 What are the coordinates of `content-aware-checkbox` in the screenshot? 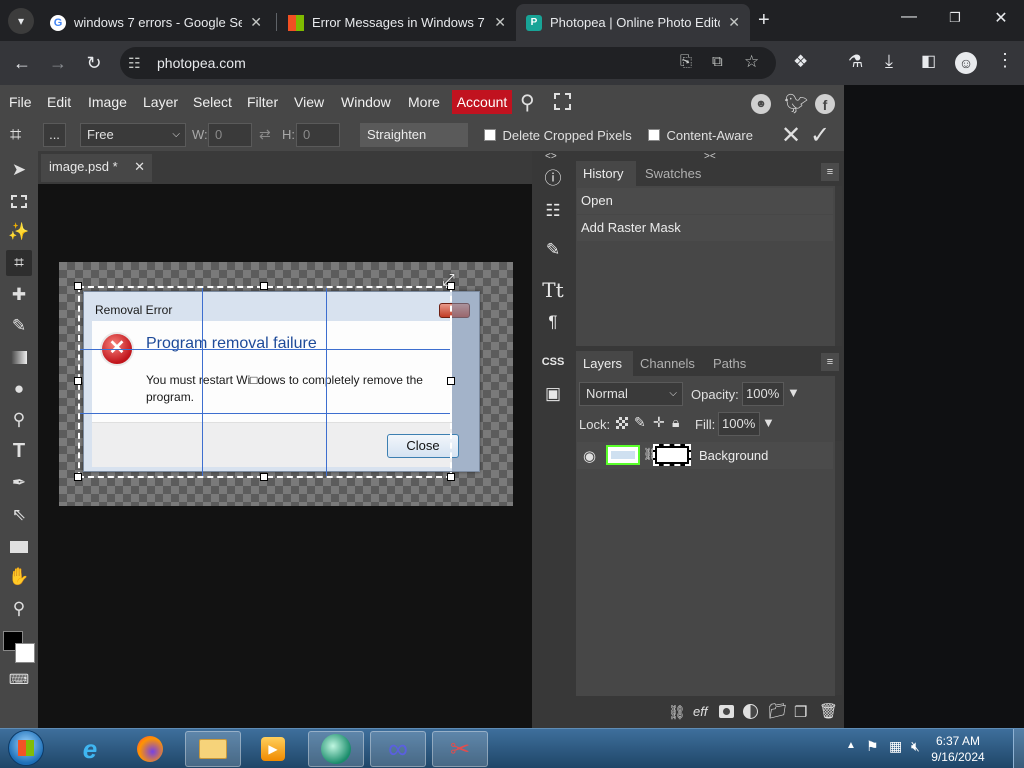 It's located at (654, 135).